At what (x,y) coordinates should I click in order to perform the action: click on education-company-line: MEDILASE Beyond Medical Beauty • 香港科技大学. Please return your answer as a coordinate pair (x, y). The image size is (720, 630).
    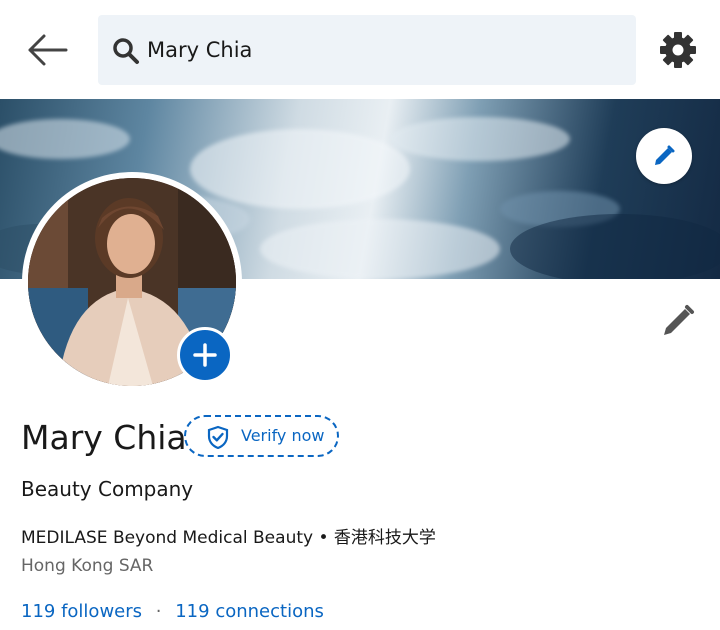
    Looking at the image, I should click on (228, 538).